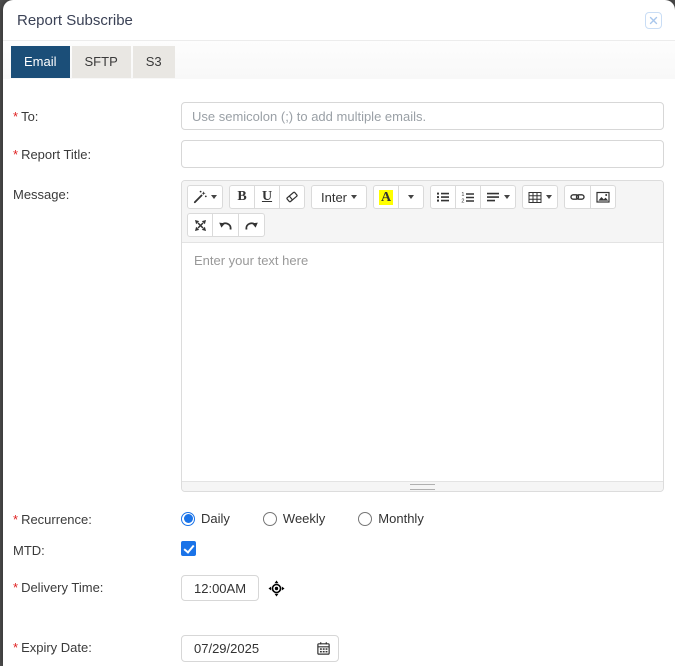  I want to click on delivery-time-input, so click(220, 588).